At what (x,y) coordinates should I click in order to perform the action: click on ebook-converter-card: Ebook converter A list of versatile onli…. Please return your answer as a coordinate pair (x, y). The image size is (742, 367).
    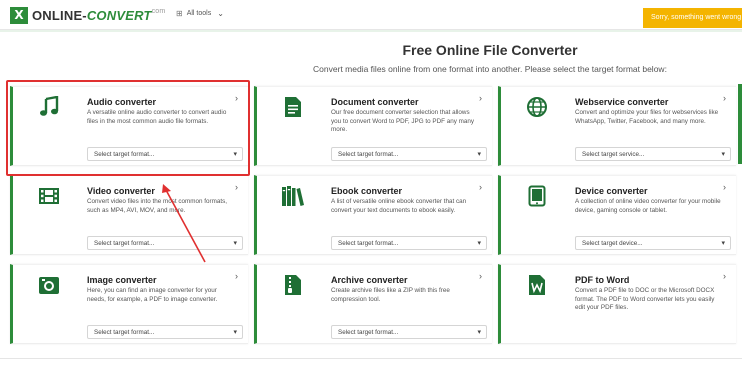
    Looking at the image, I should click on (373, 215).